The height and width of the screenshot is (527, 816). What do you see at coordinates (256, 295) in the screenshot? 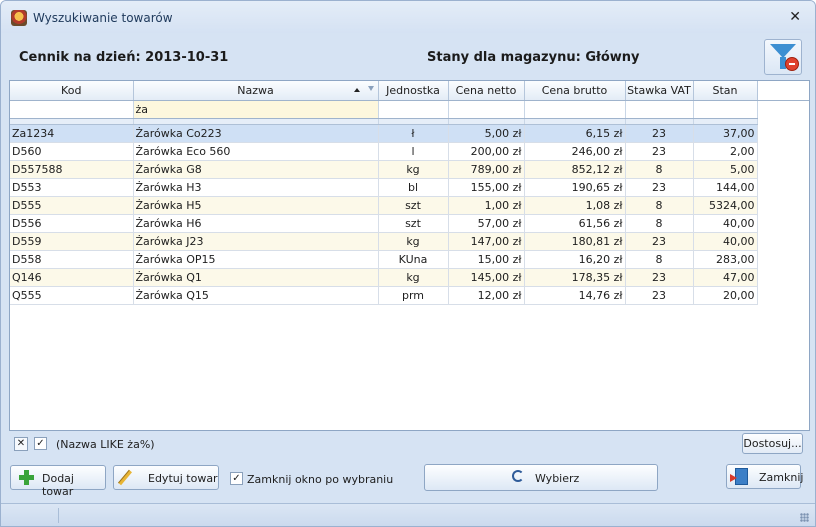
I see `cell-nazwa: Żarówka Q15` at bounding box center [256, 295].